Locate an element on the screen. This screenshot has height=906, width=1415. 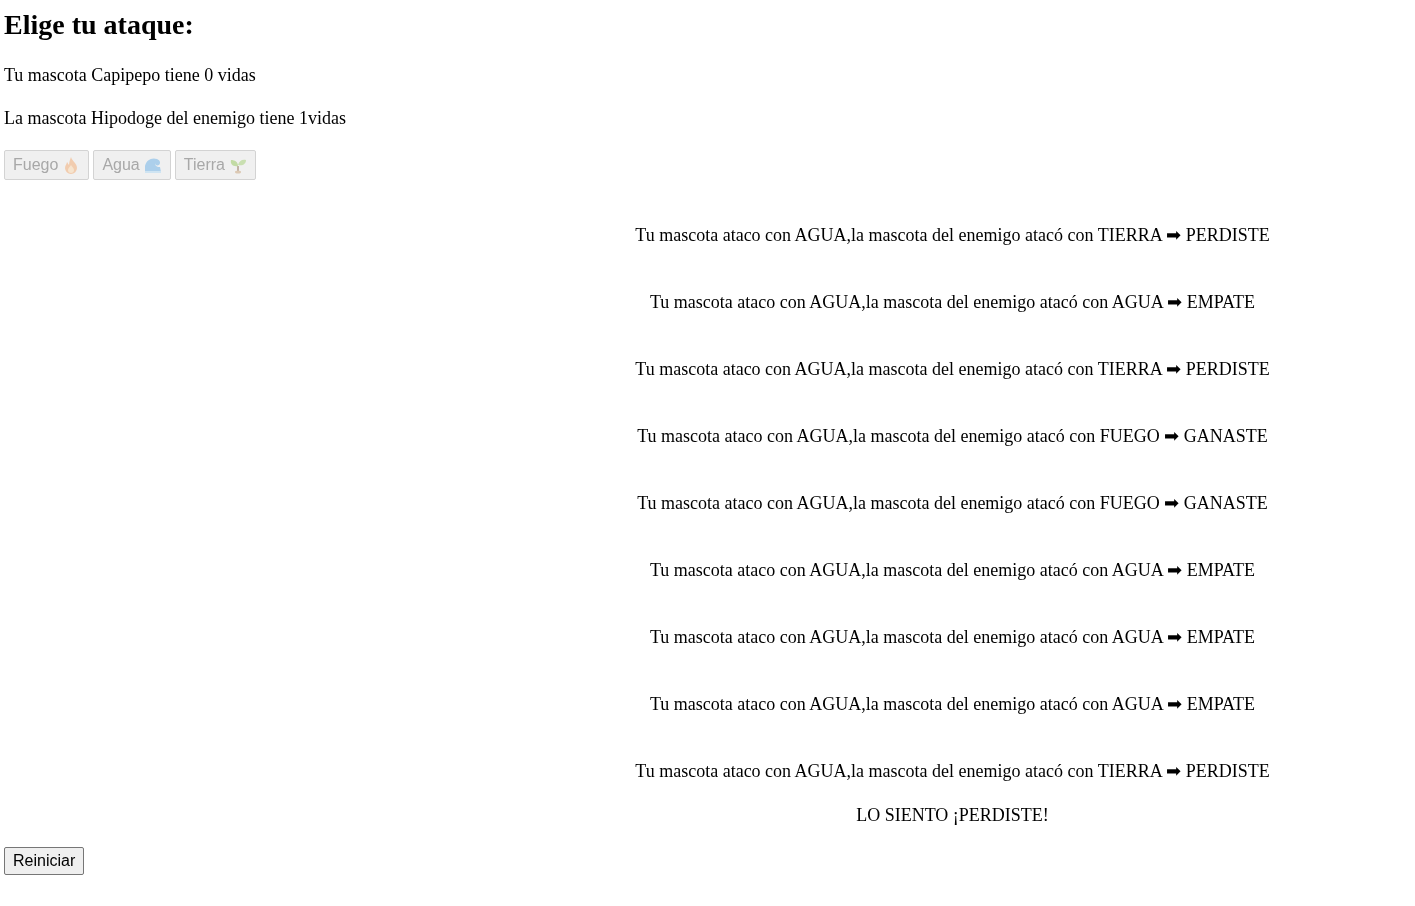
wave-icon is located at coordinates (152, 165).